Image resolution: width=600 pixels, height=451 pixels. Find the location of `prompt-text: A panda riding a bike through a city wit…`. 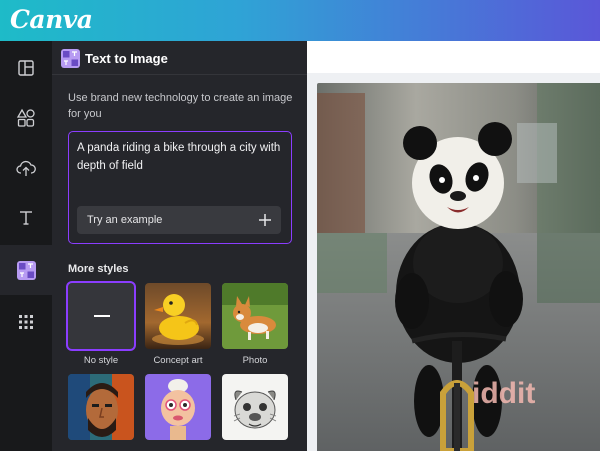

prompt-text: A panda riding a bike through a city wit… is located at coordinates (182, 157).